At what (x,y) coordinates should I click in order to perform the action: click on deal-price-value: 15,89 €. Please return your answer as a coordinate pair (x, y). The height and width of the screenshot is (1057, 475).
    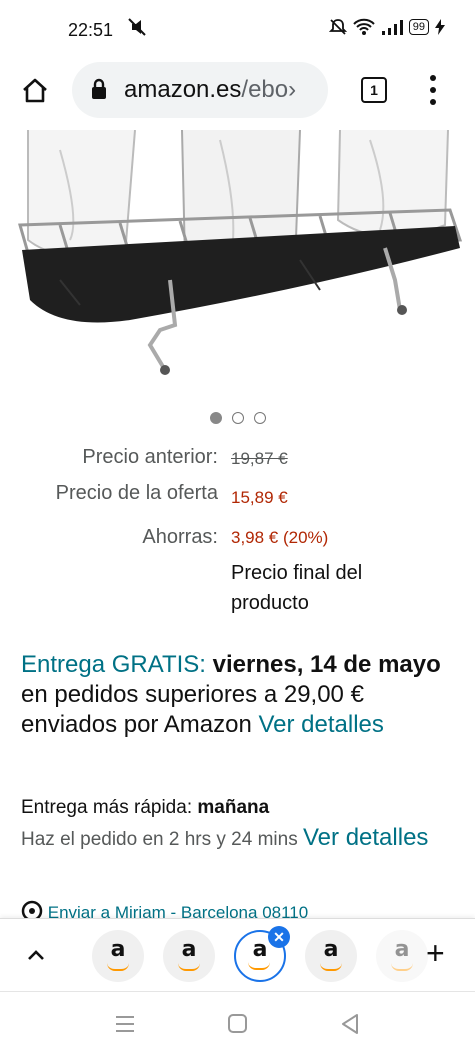
    Looking at the image, I should click on (259, 497).